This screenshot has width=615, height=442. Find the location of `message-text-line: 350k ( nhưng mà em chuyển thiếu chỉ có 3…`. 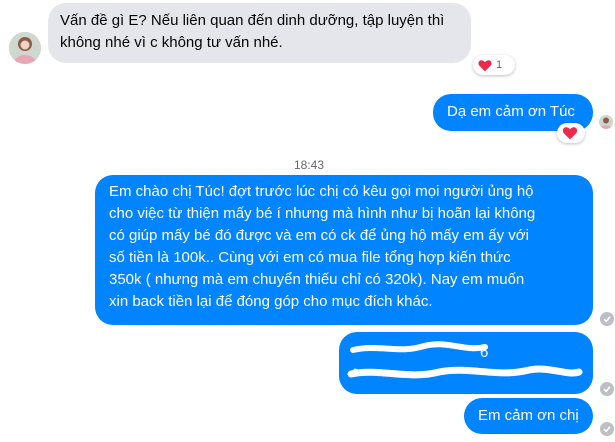

message-text-line: 350k ( nhưng mà em chuyển thiếu chỉ có 3… is located at coordinates (317, 279).